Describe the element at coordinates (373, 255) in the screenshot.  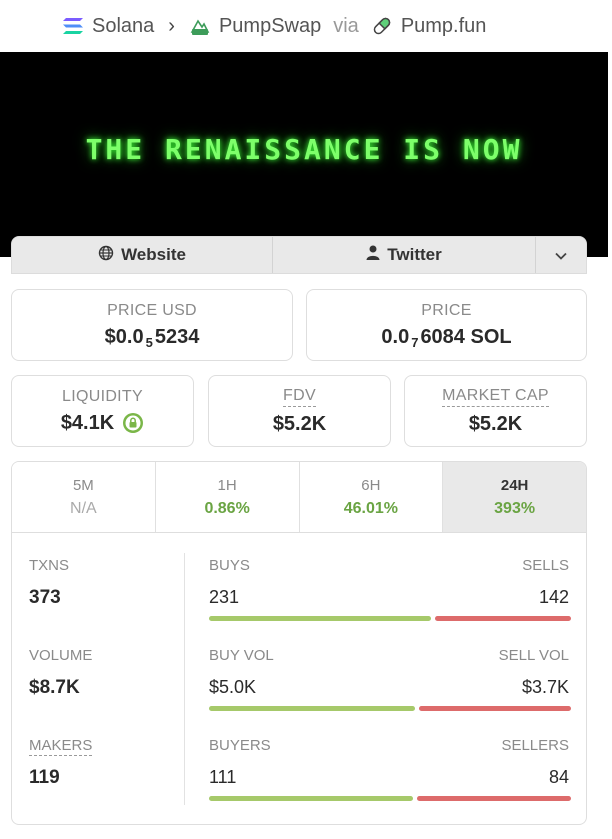
I see `user-icon` at that location.